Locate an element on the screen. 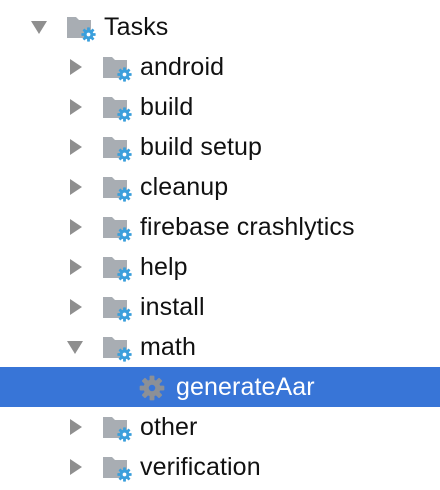  tree-node-help: help is located at coordinates (220, 267).